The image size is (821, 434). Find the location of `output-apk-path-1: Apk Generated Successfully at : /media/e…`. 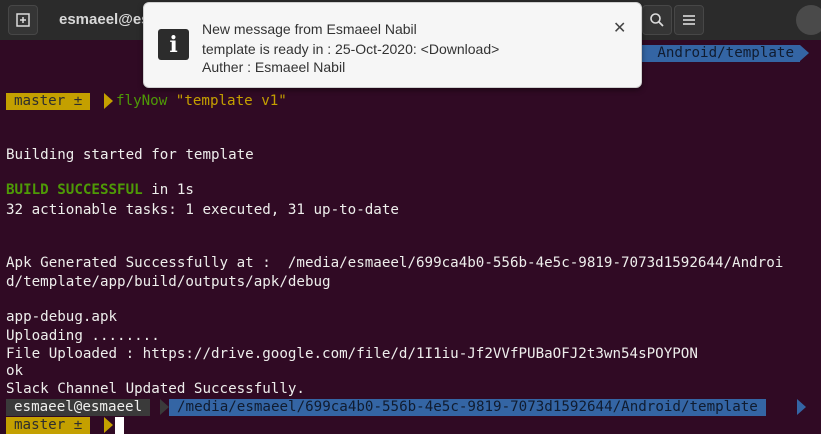

output-apk-path-1: Apk Generated Successfully at : /media/e… is located at coordinates (395, 263).